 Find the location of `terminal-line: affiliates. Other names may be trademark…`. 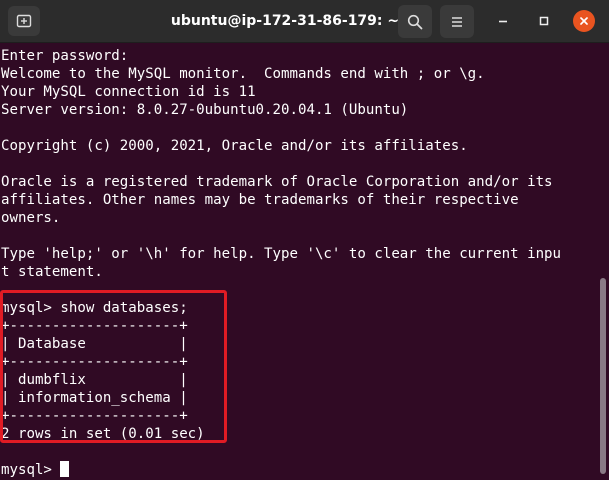

terminal-line: affiliates. Other names may be trademark… is located at coordinates (260, 200).